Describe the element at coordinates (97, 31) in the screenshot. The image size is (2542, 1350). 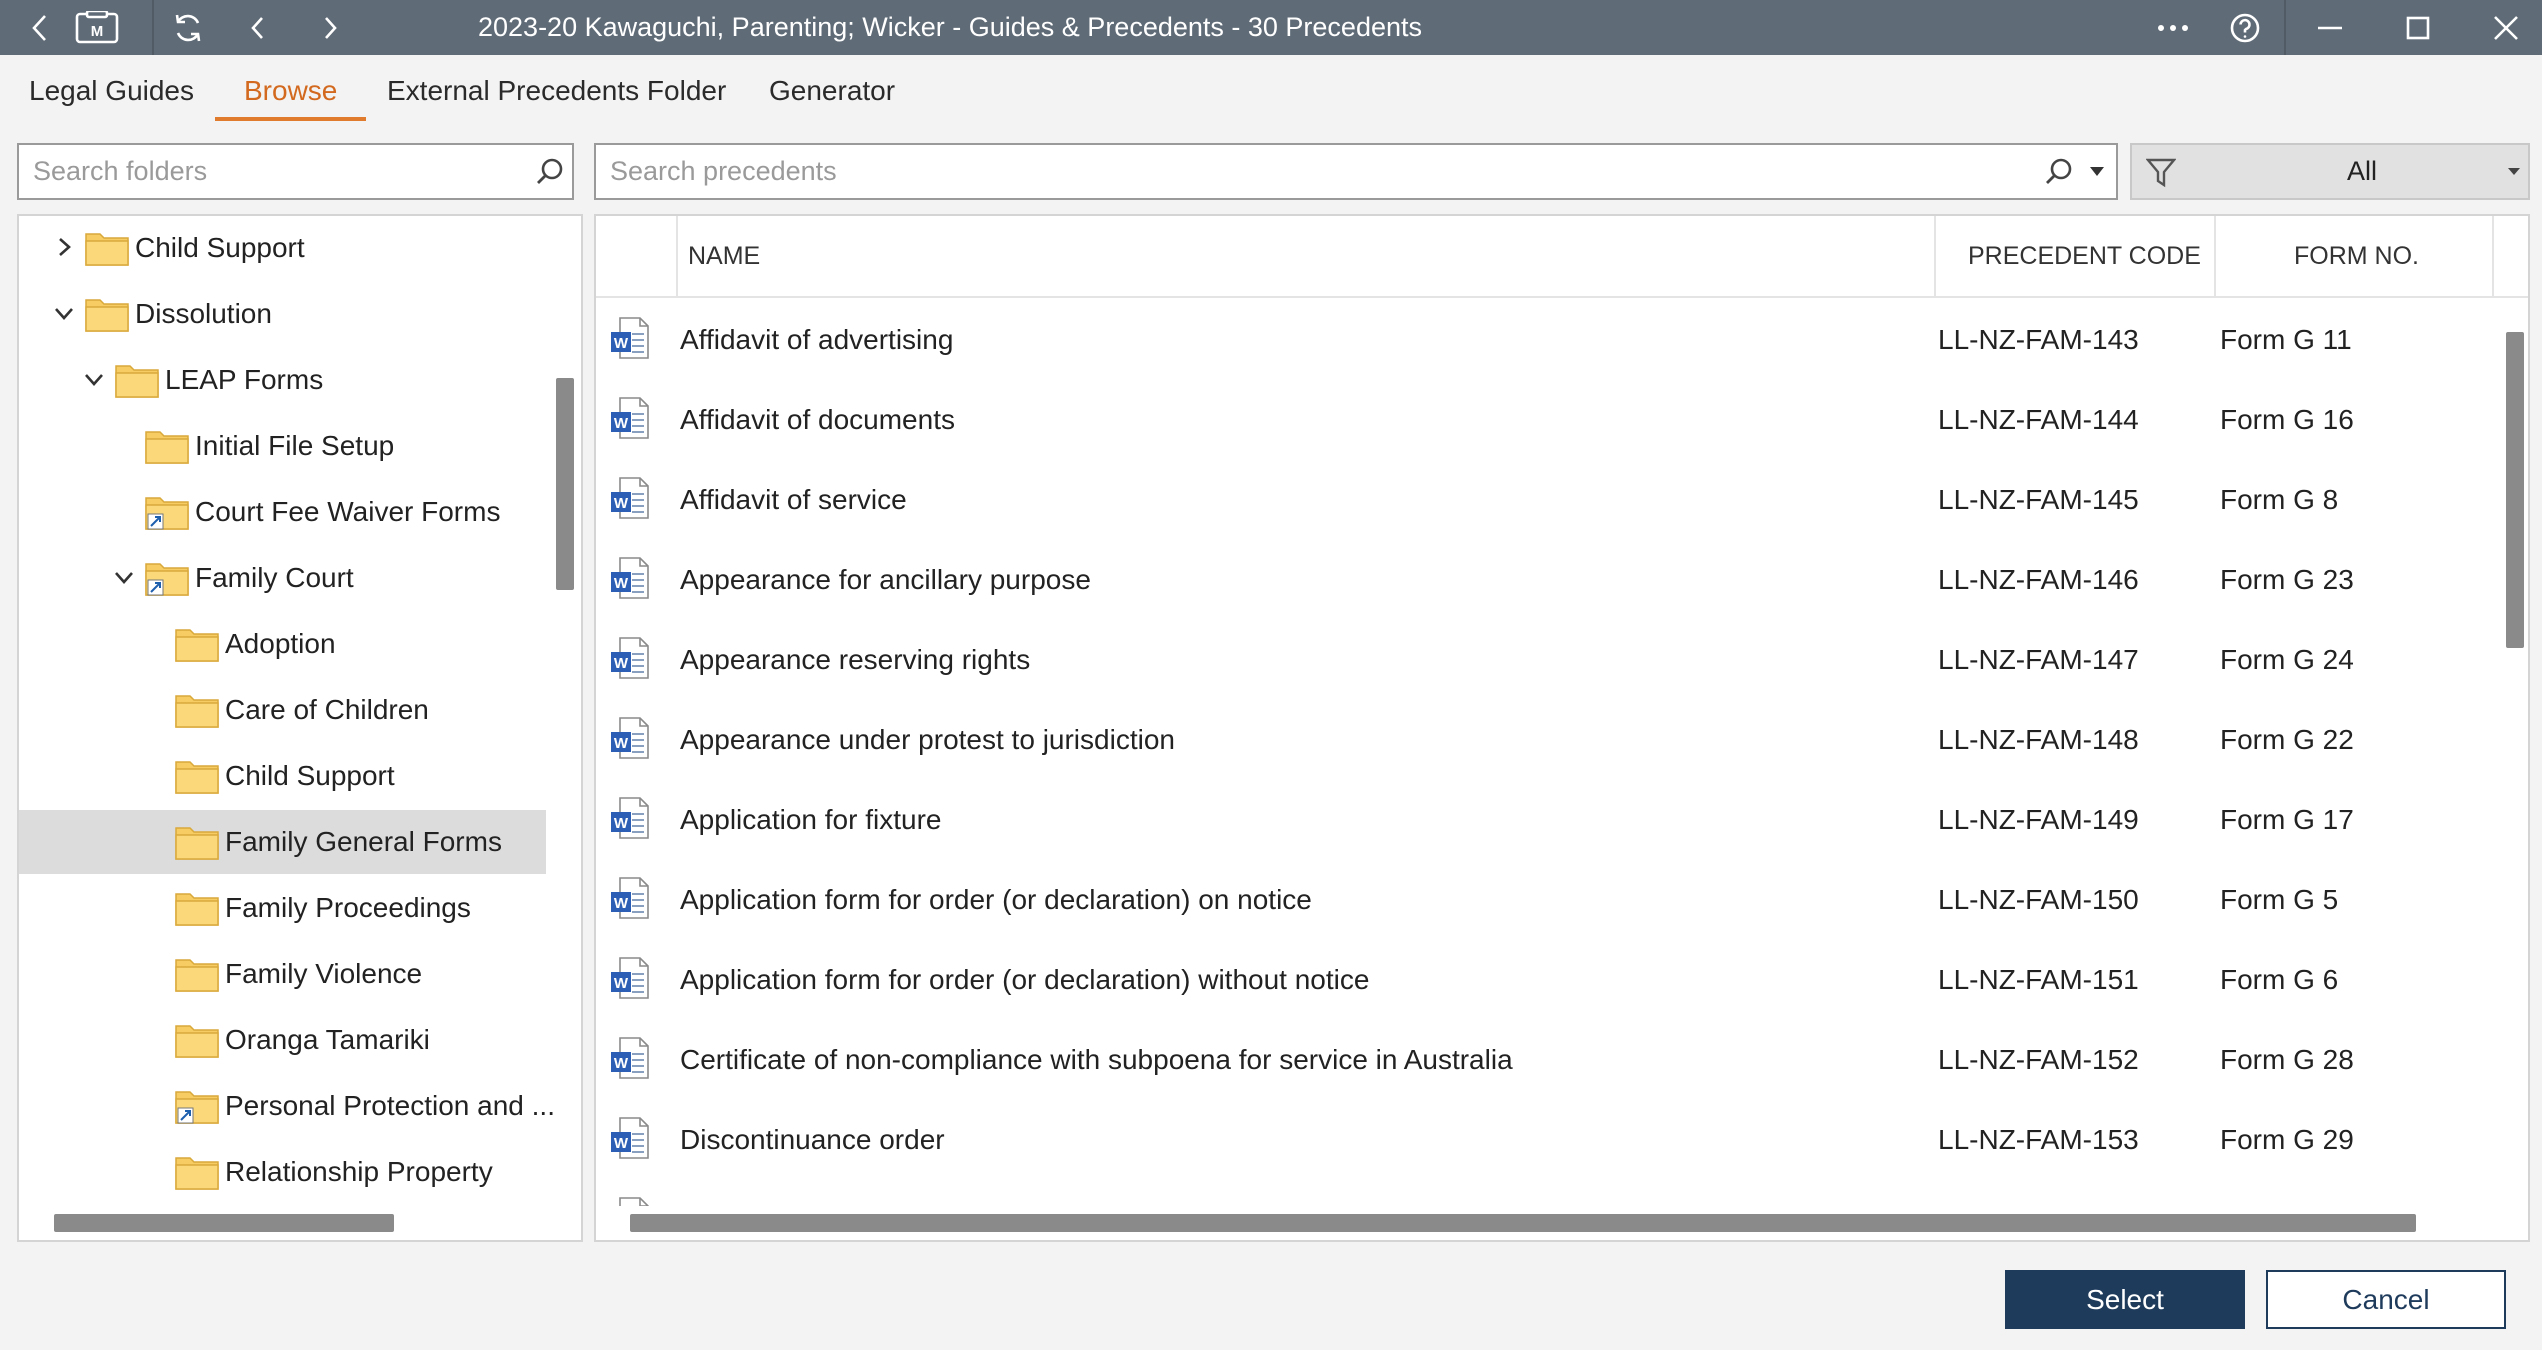
I see `svg-text: M` at that location.